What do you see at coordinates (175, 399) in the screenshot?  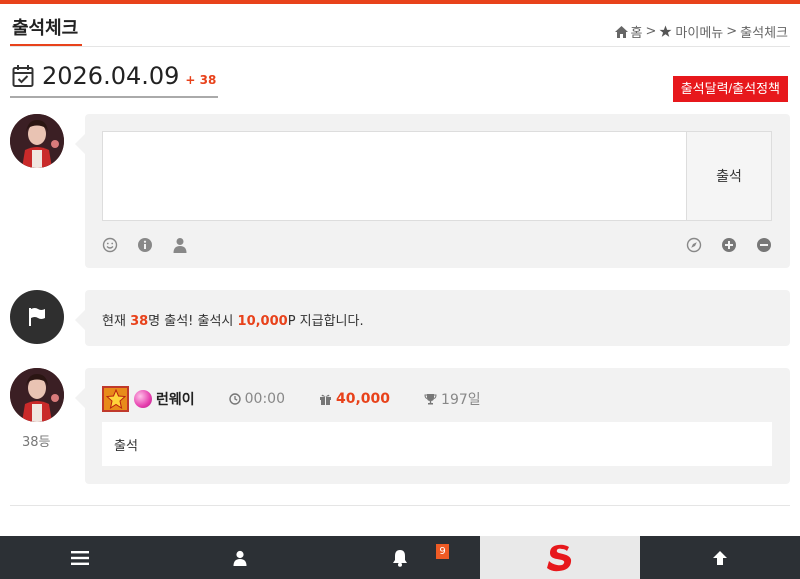 I see `entry-user-name: 런웨이` at bounding box center [175, 399].